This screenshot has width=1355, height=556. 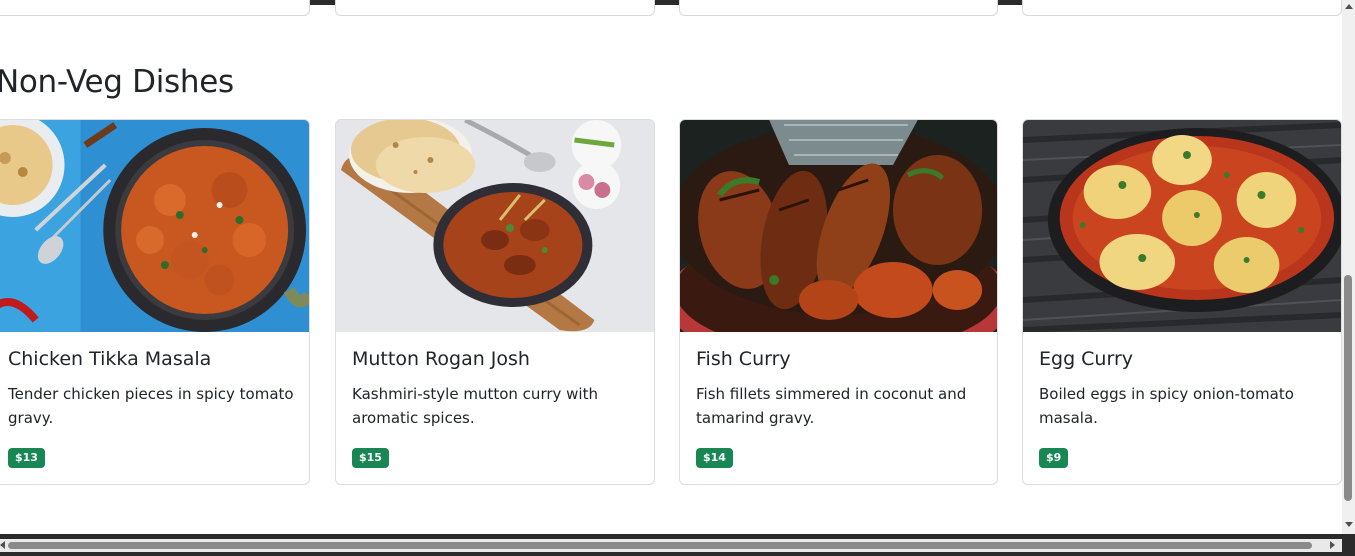 I want to click on horizontal-scrollbar, so click(x=671, y=545).